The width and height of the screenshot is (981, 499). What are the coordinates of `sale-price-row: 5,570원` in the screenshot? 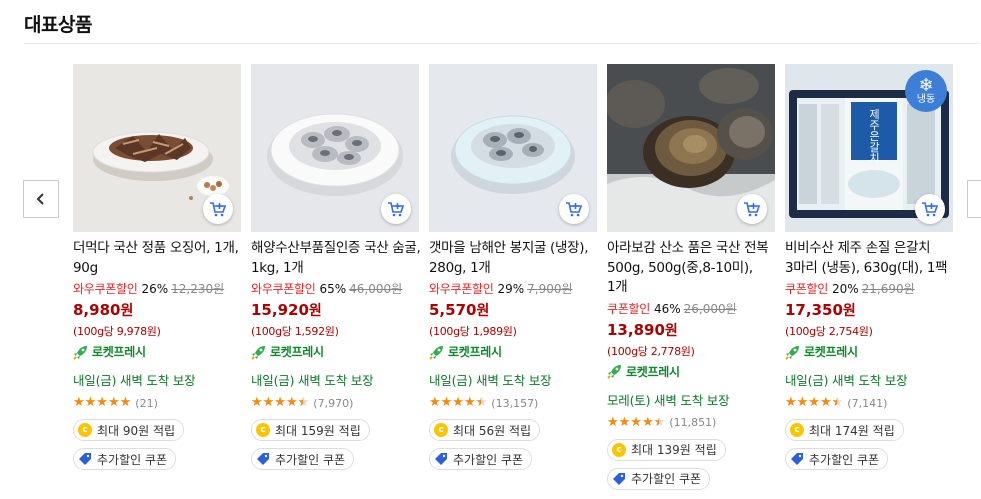 It's located at (514, 310).